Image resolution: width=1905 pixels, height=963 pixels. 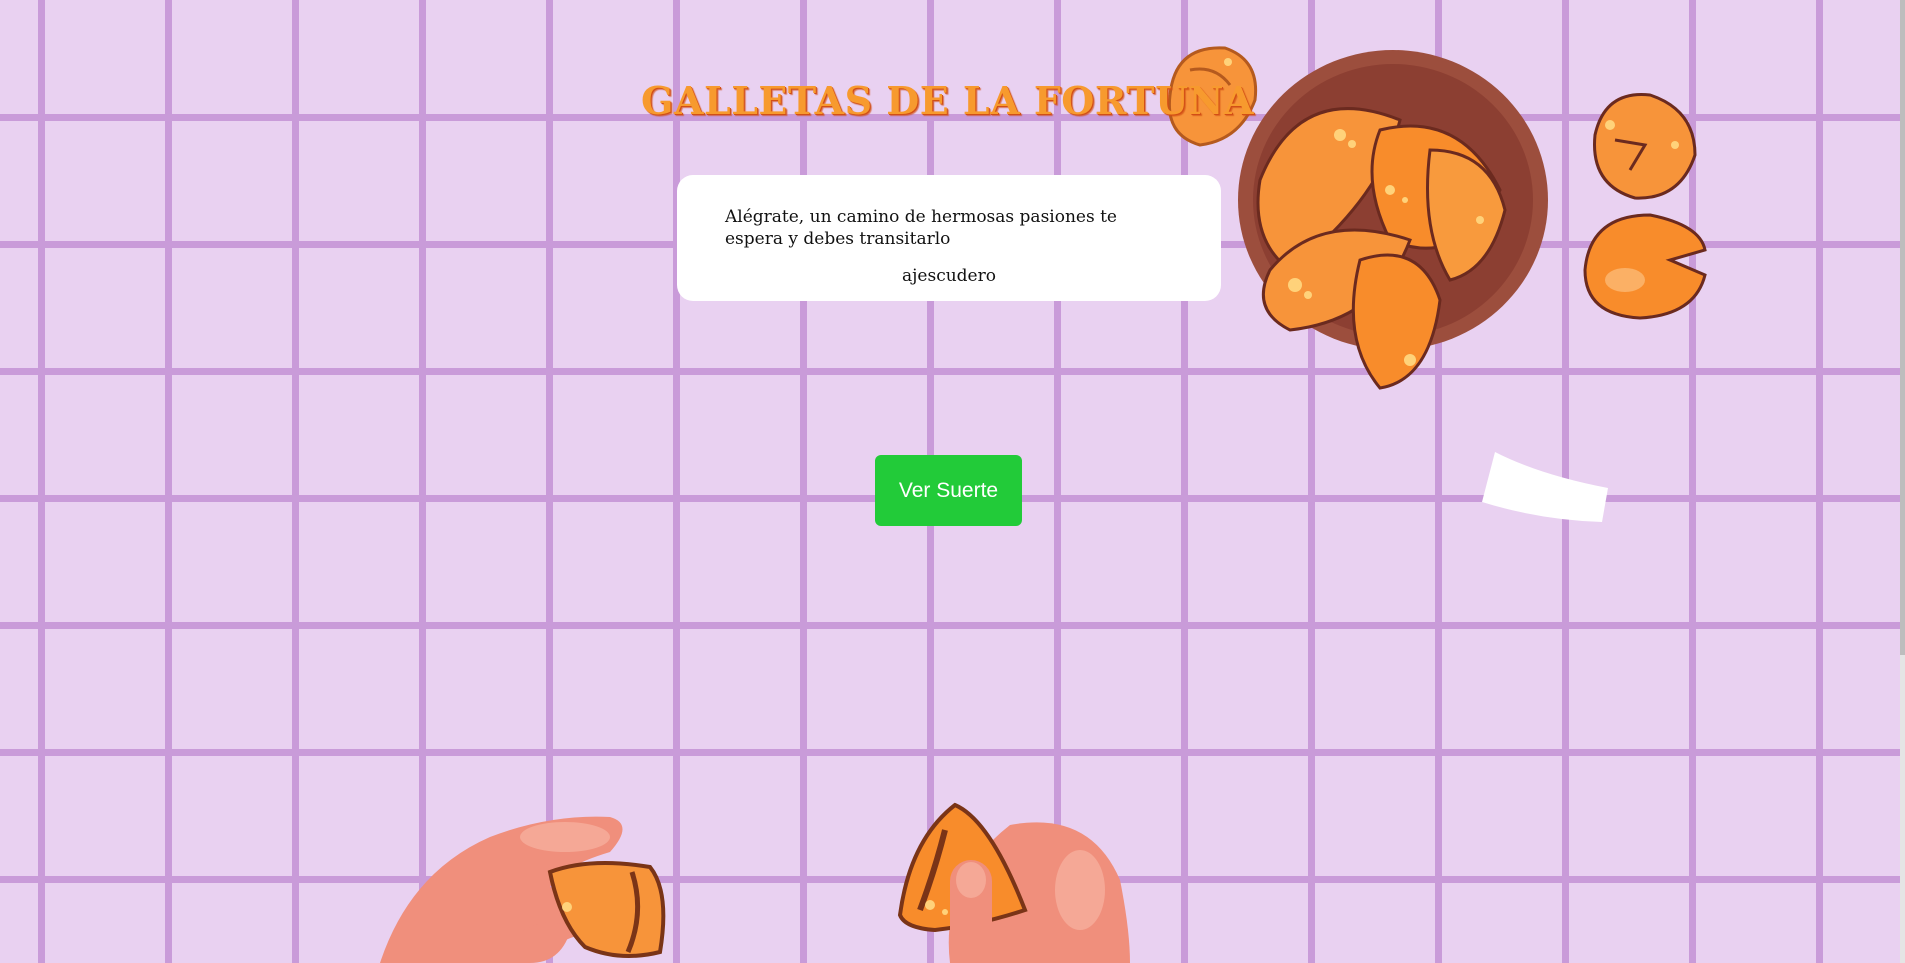 I want to click on fortune-paper-image, so click(x=1545, y=487).